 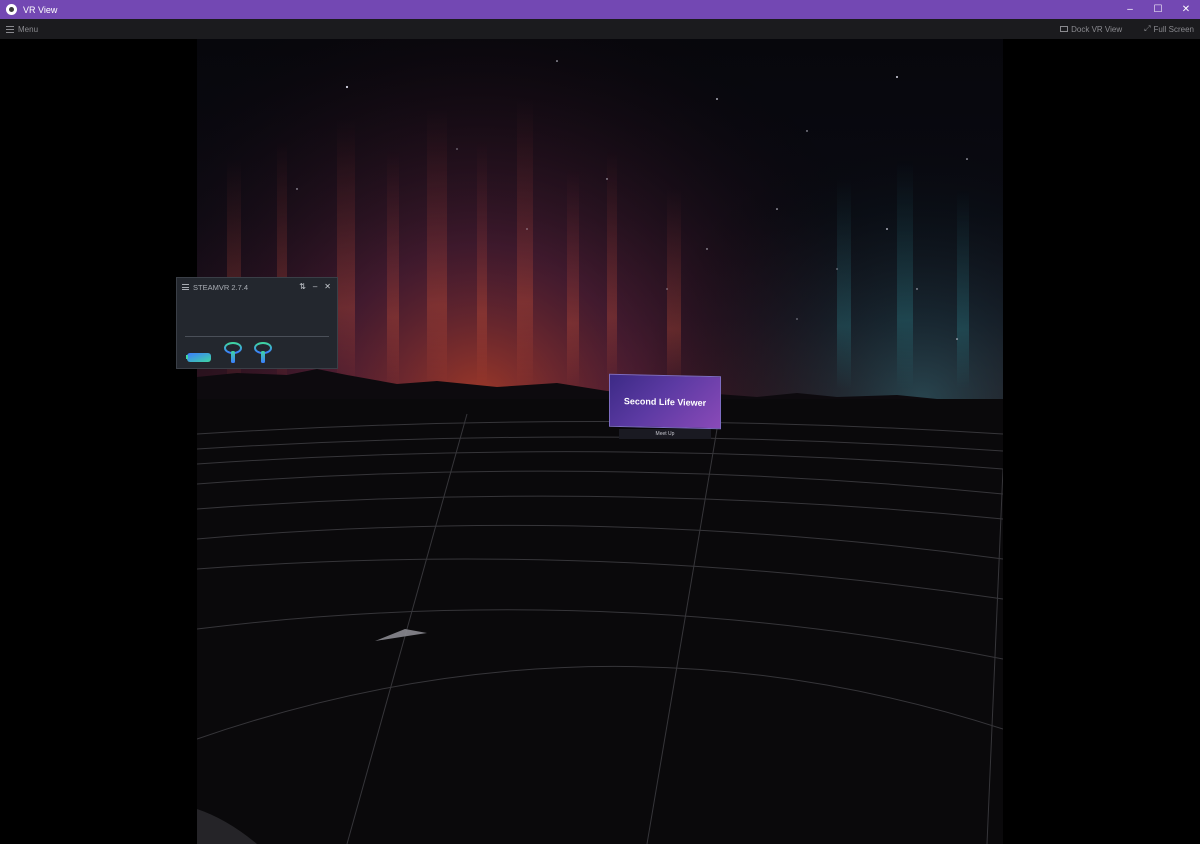 I want to click on window-title: VR View, so click(x=40, y=9).